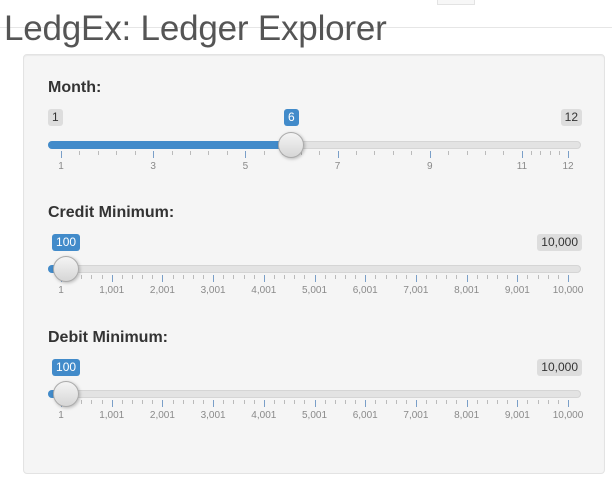  Describe the element at coordinates (416, 290) in the screenshot. I see `credit-minimum-tick-label: 7,001` at that location.